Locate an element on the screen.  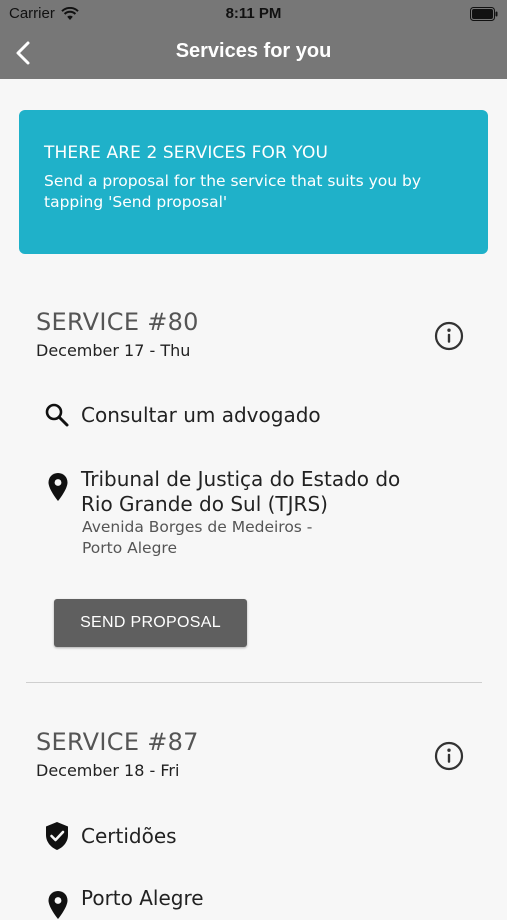
page-title: Services for you is located at coordinates (253, 51).